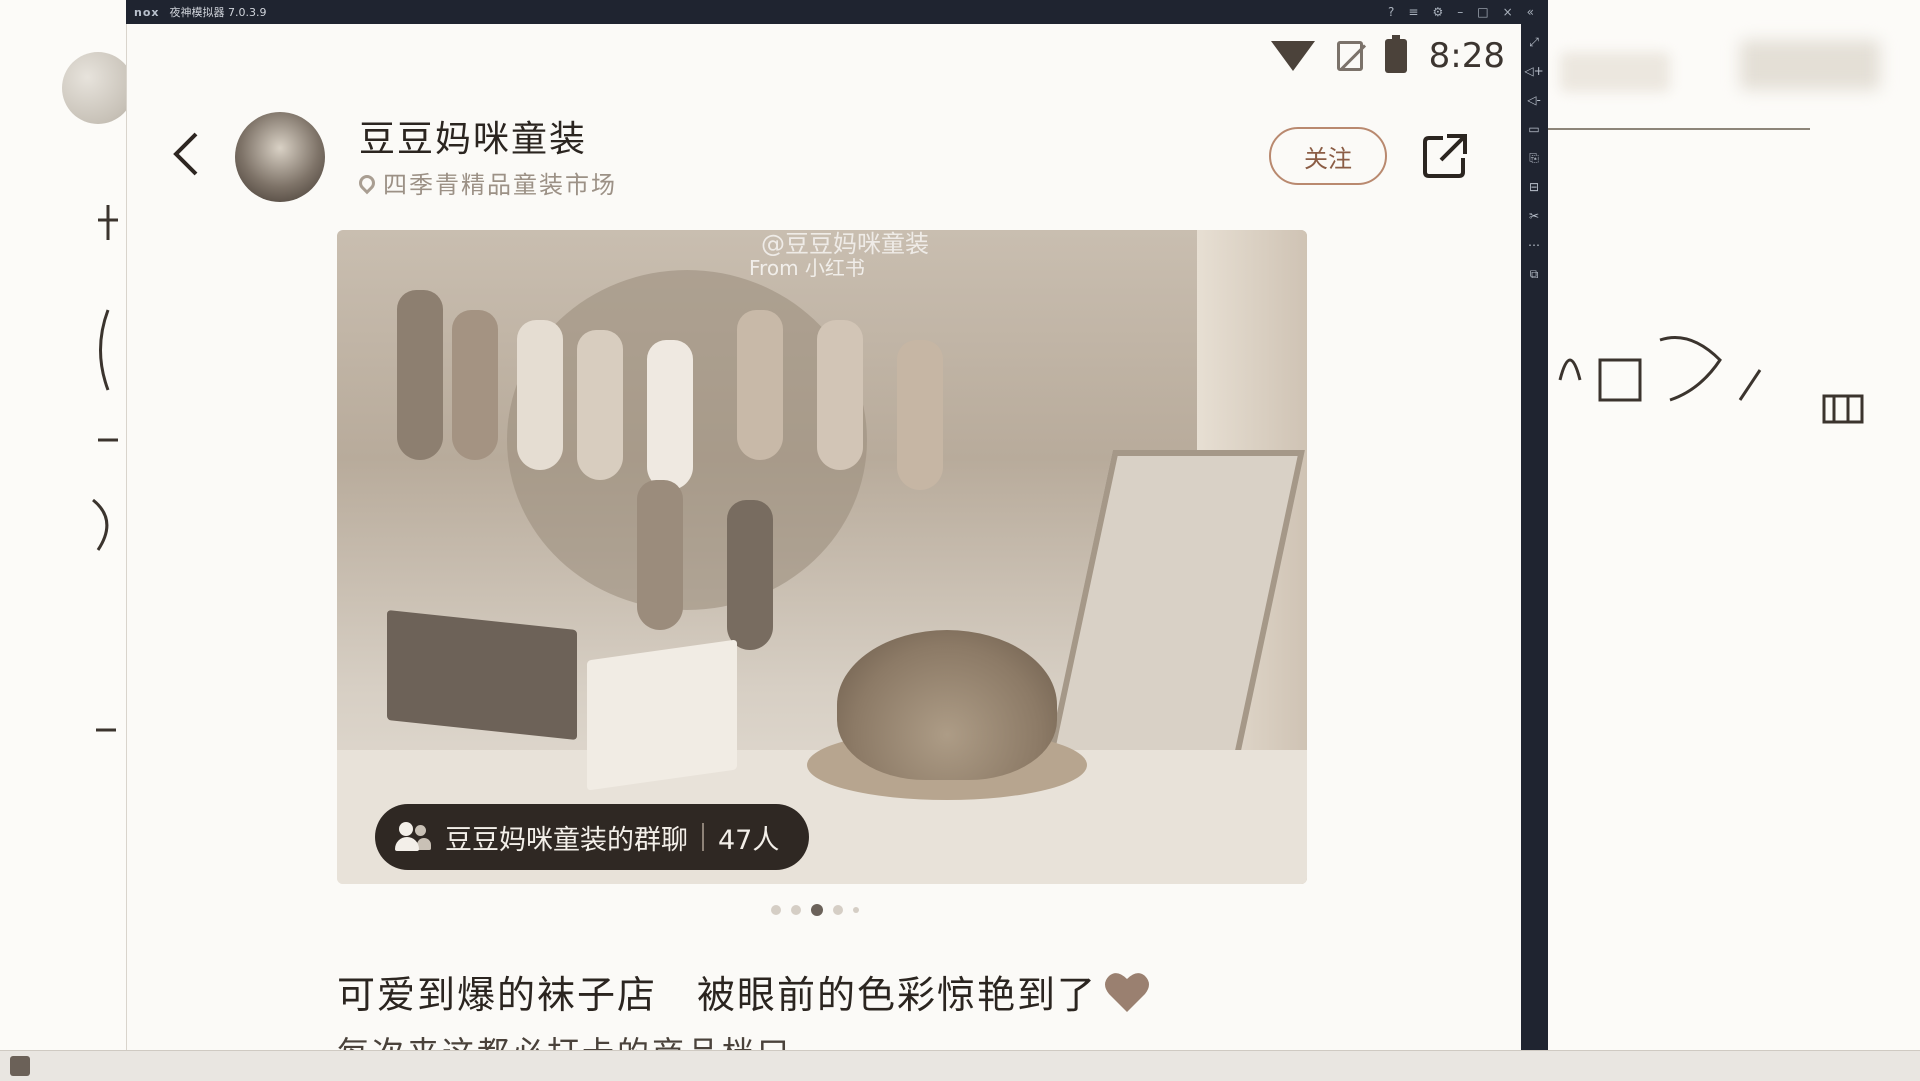 This screenshot has width=1920, height=1081. What do you see at coordinates (473, 136) in the screenshot?
I see `shop-name: 豆豆妈咪童装` at bounding box center [473, 136].